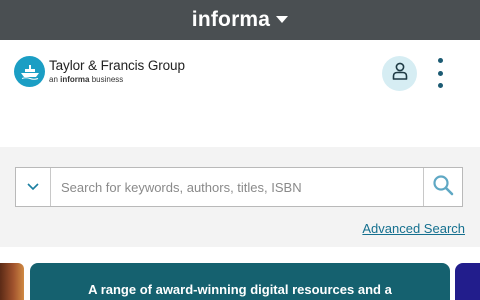  I want to click on user-icon, so click(400, 73).